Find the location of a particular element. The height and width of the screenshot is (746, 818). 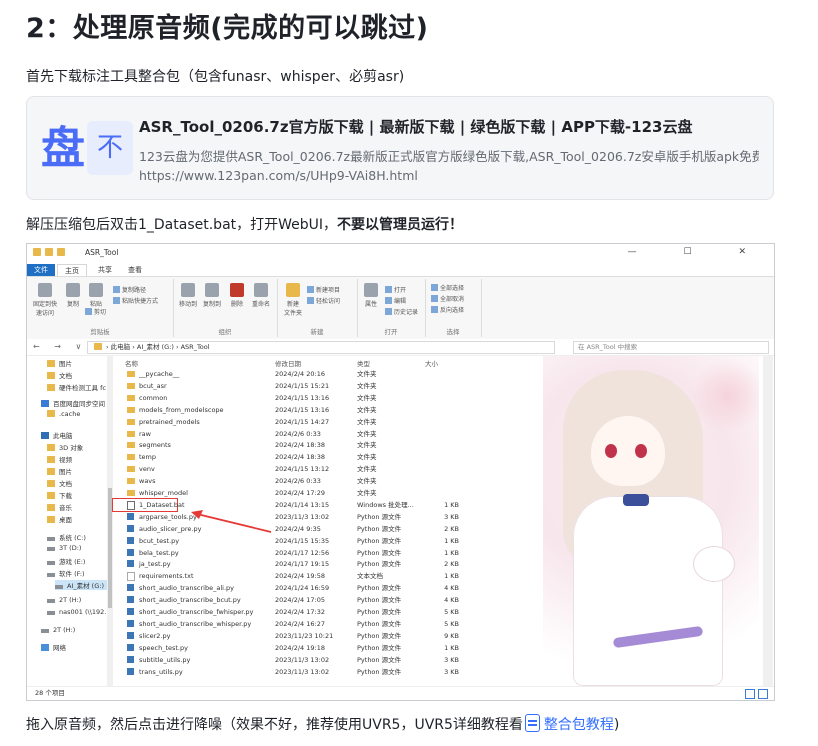

page-heading: 2：处理原音频(完成的可以跳过) is located at coordinates (227, 28).